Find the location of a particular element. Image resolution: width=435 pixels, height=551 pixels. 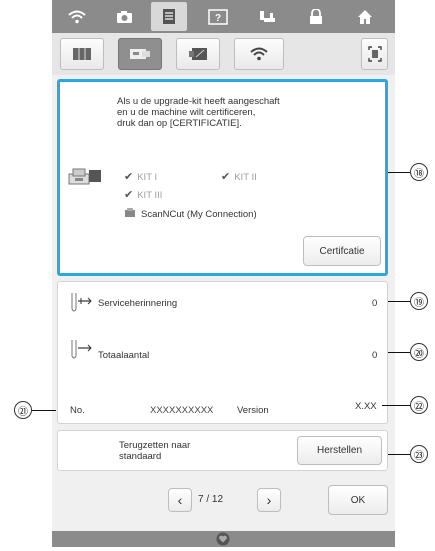

scanncut-icon is located at coordinates (130, 214).